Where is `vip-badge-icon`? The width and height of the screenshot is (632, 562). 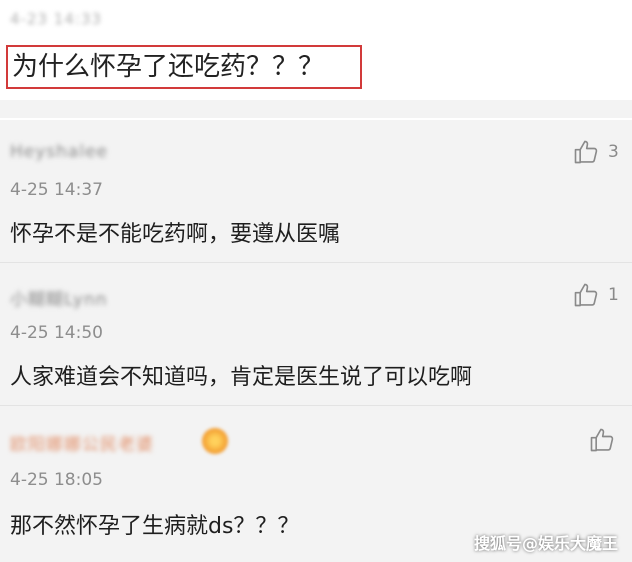
vip-badge-icon is located at coordinates (215, 441).